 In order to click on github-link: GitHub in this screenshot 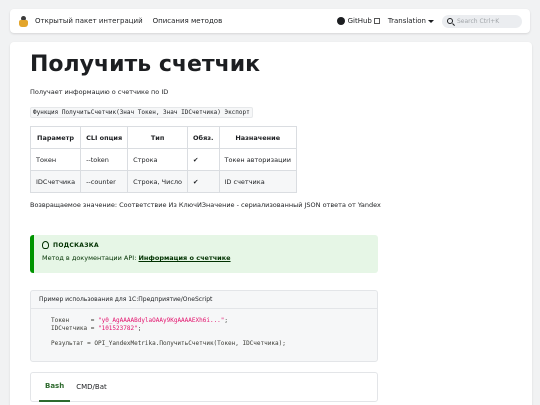, I will do `click(360, 21)`.